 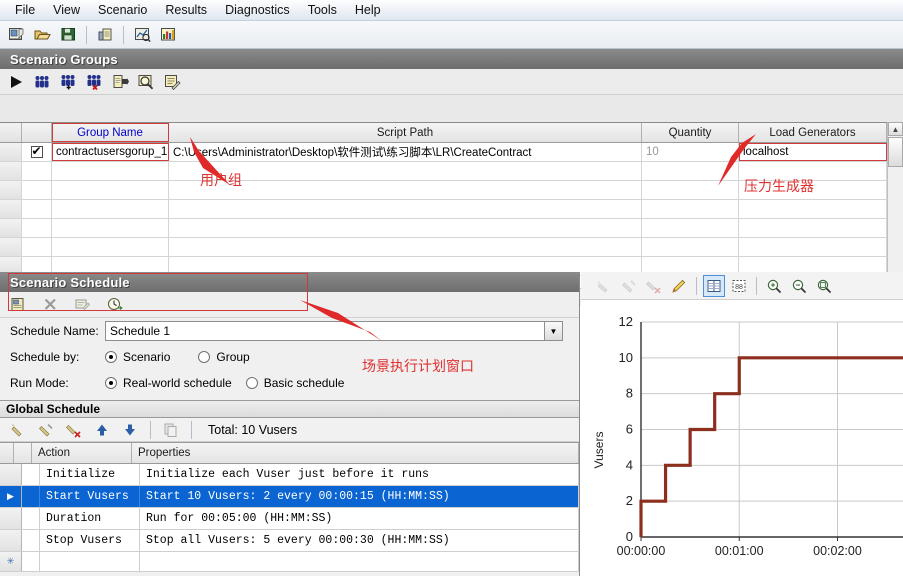 What do you see at coordinates (90, 540) in the screenshot?
I see `cell-action: Stop Vusers` at bounding box center [90, 540].